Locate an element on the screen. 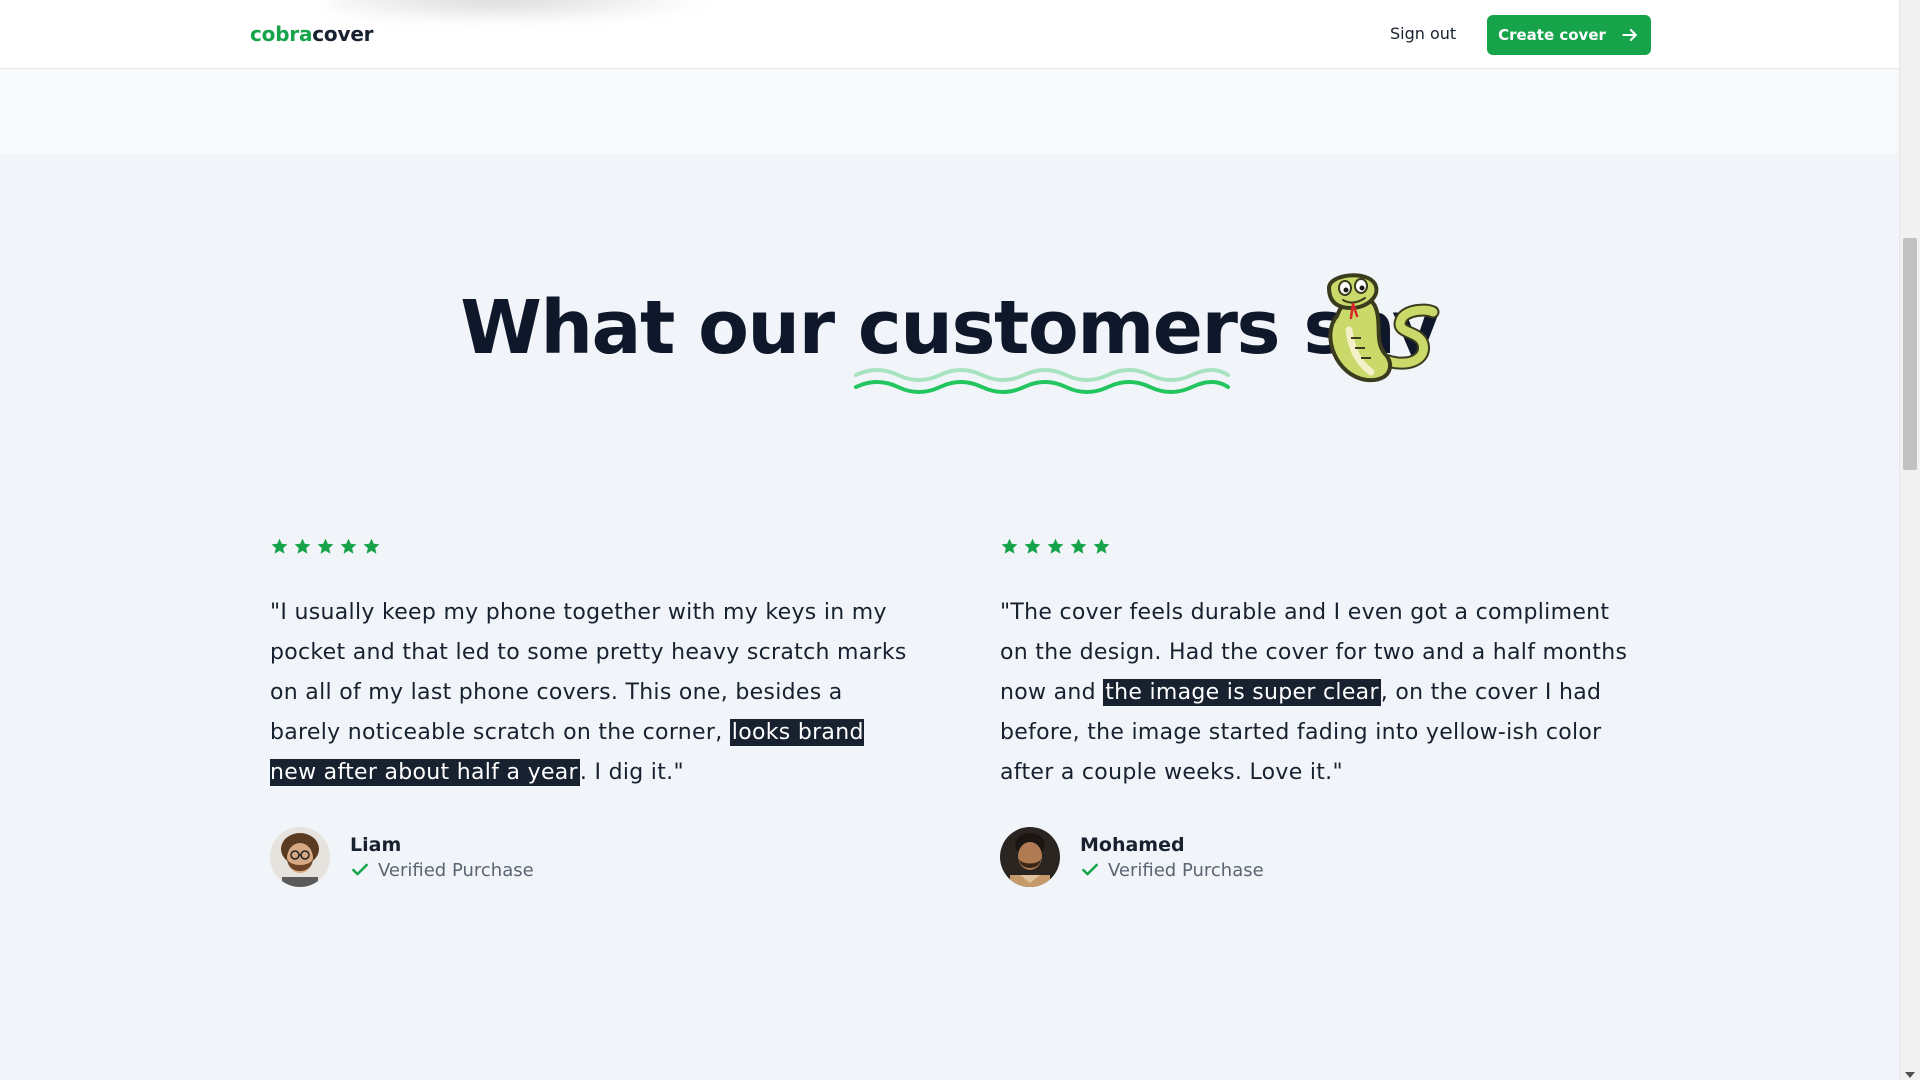 Image resolution: width=1920 pixels, height=1080 pixels. review-author: Liam Verified Purchase is located at coordinates (590, 857).